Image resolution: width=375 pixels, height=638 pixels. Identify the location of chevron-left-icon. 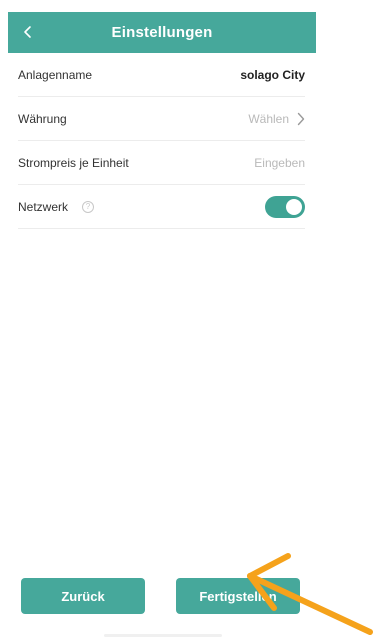
(27, 32).